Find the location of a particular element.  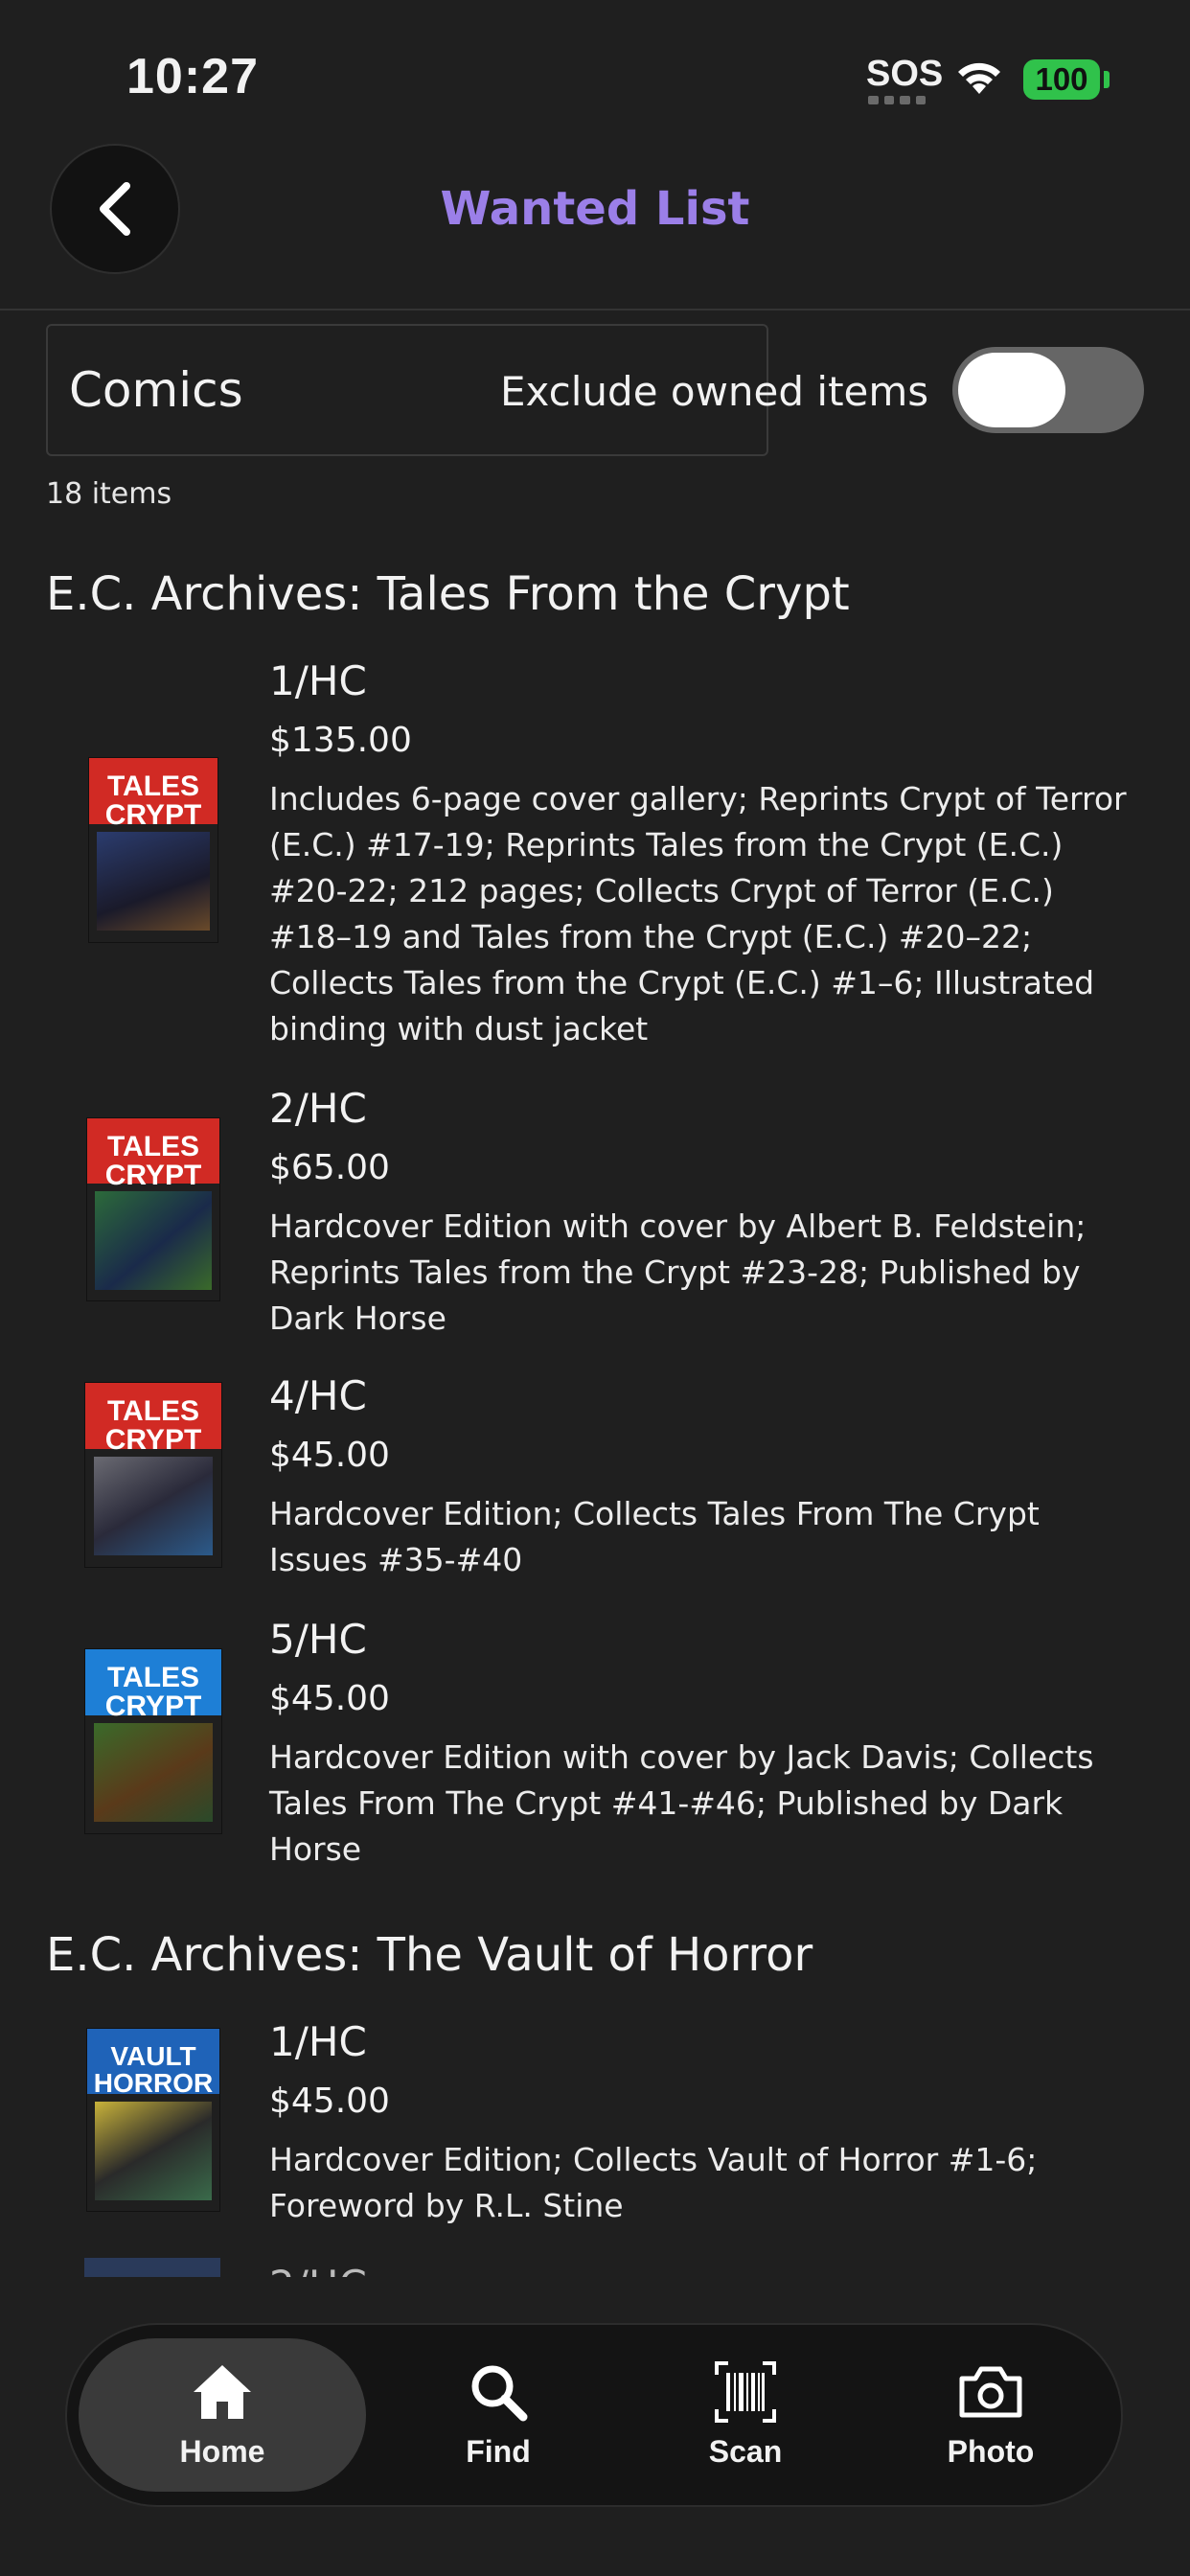

tab-label: Home is located at coordinates (222, 2451).